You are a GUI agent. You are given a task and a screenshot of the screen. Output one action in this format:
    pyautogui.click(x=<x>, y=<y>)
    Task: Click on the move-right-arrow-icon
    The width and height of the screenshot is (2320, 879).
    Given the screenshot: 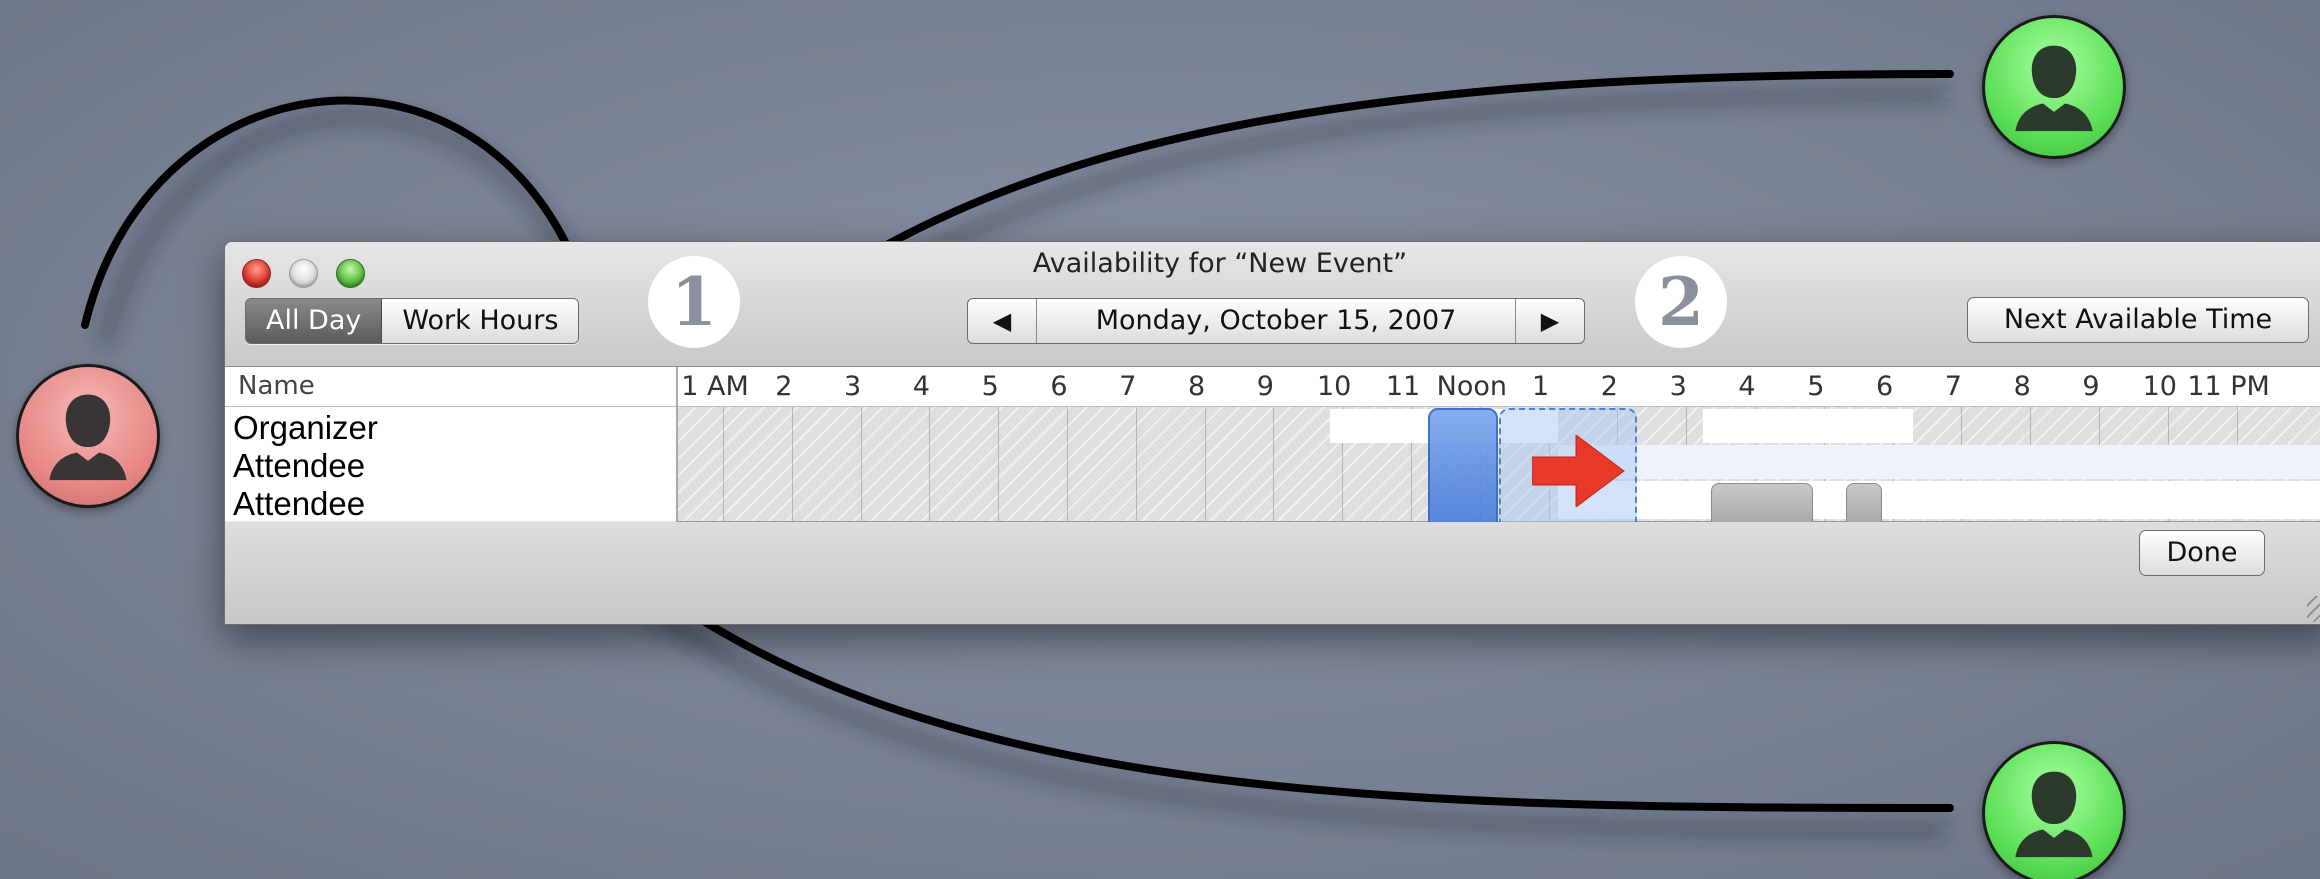 What is the action you would take?
    pyautogui.click(x=1578, y=471)
    